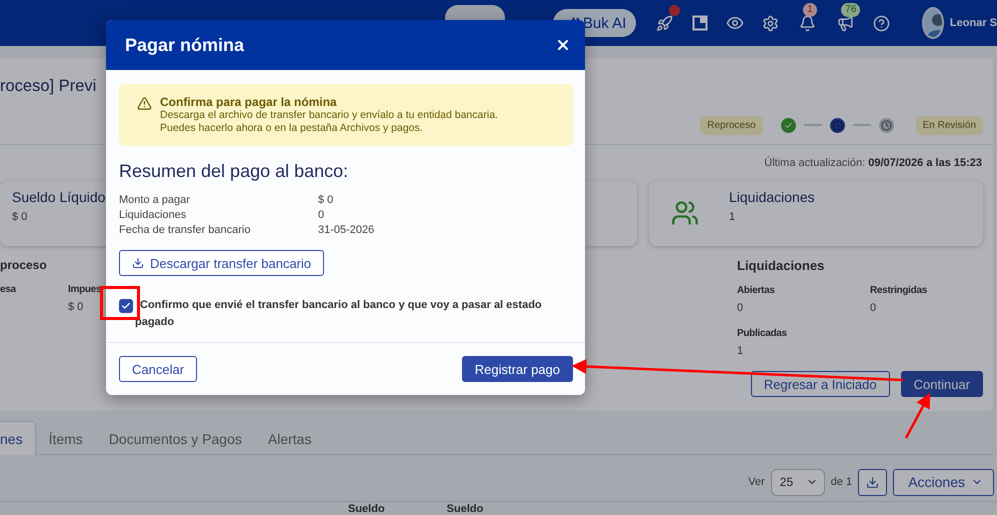  Describe the element at coordinates (941, 384) in the screenshot. I see `continue-button: Continuar` at that location.